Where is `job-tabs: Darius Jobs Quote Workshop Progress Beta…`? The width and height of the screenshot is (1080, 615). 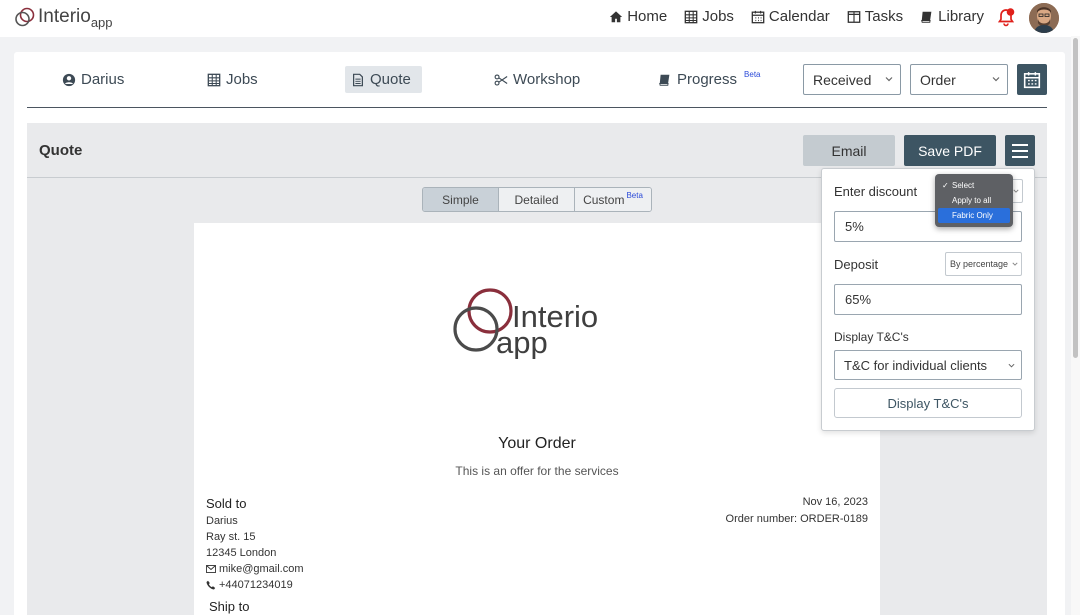
job-tabs: Darius Jobs Quote Workshop Progress Beta… is located at coordinates (539, 80).